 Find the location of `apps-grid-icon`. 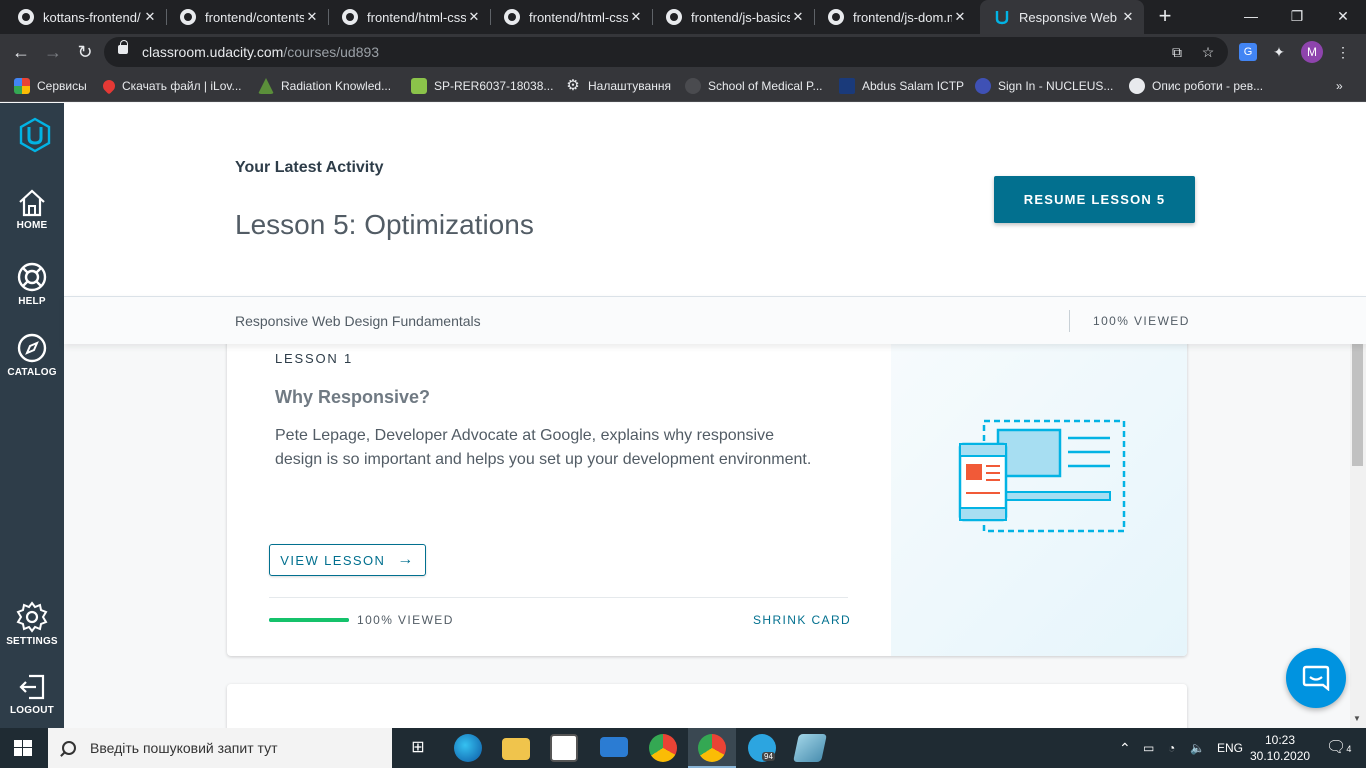

apps-grid-icon is located at coordinates (22, 86).